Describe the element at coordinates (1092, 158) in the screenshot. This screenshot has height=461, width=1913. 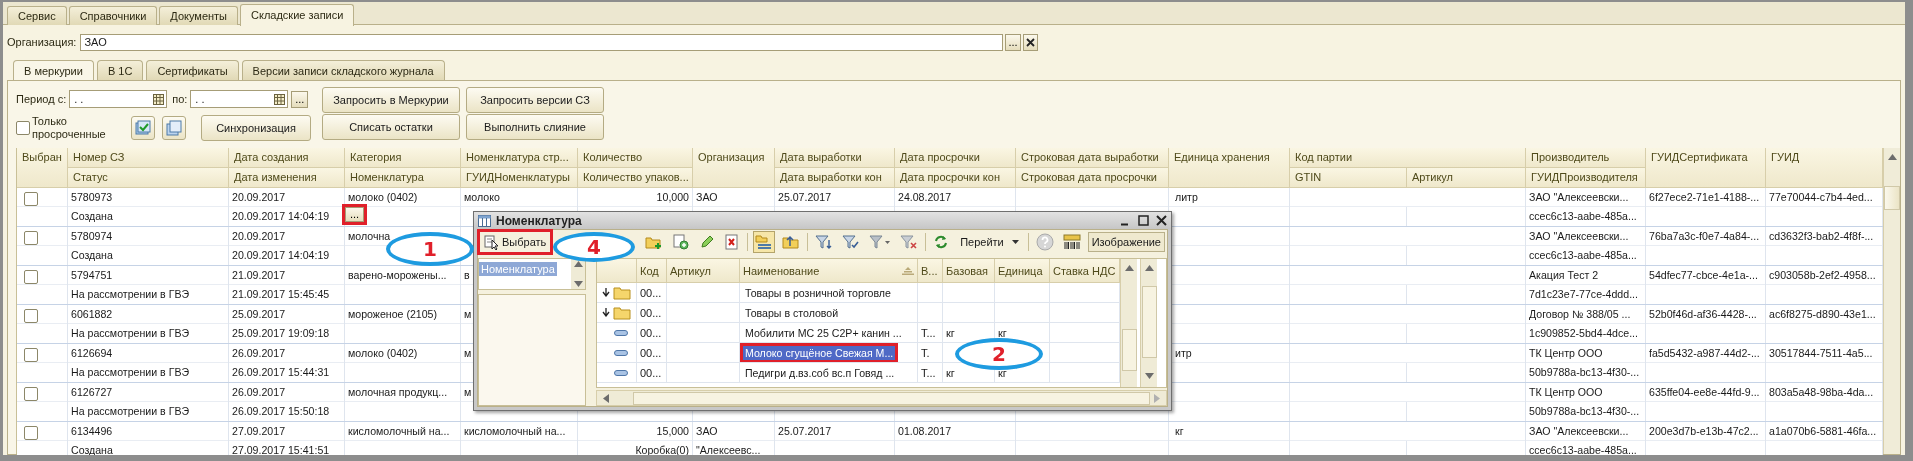
I see `column-header: Строковая дата выработки` at that location.